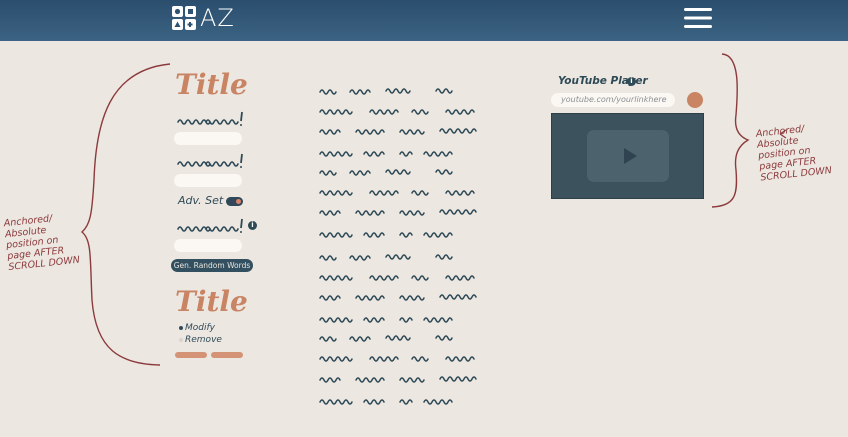  Describe the element at coordinates (398, 246) in the screenshot. I see `scribble-text-block` at that location.